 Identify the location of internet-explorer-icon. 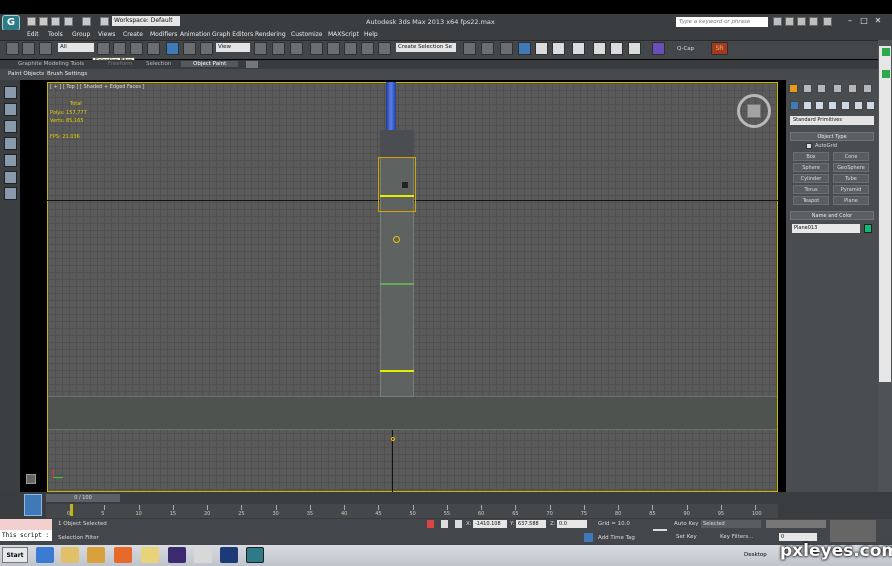
(45, 555).